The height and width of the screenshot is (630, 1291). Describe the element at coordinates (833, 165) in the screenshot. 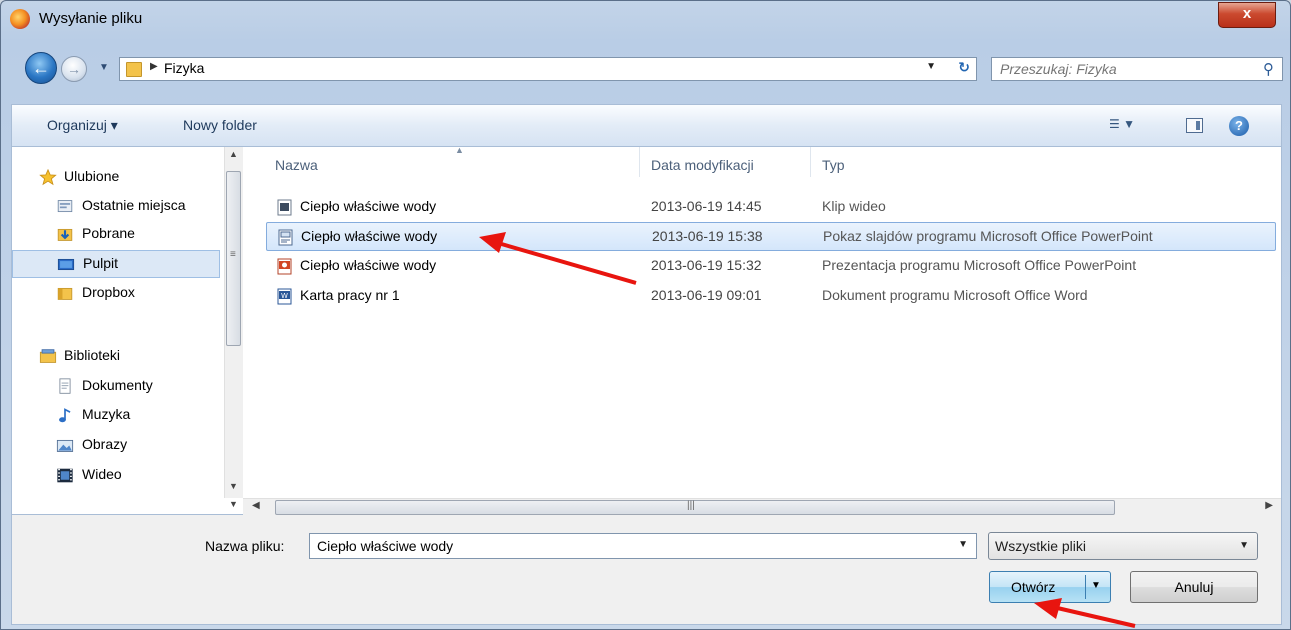

I see `column-header-type: Typ` at that location.